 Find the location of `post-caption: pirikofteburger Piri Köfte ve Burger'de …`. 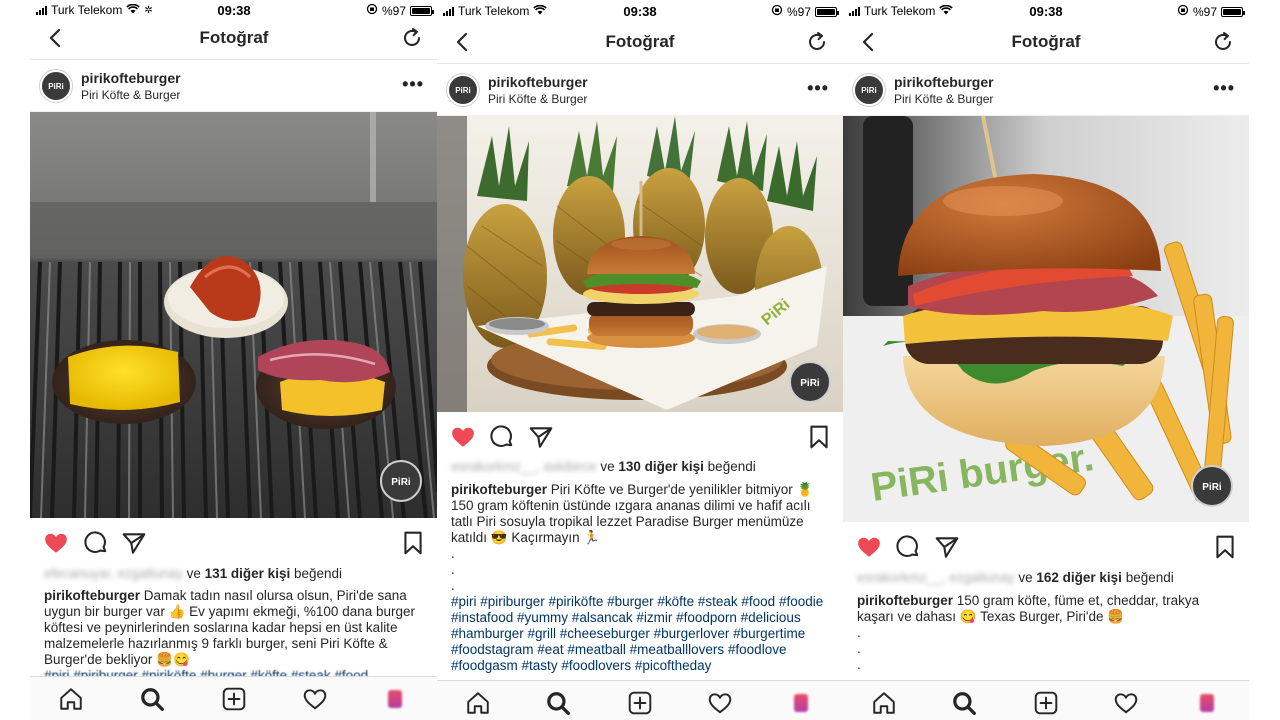

post-caption: pirikofteburger Piri Köfte ve Burger'de … is located at coordinates (641, 578).